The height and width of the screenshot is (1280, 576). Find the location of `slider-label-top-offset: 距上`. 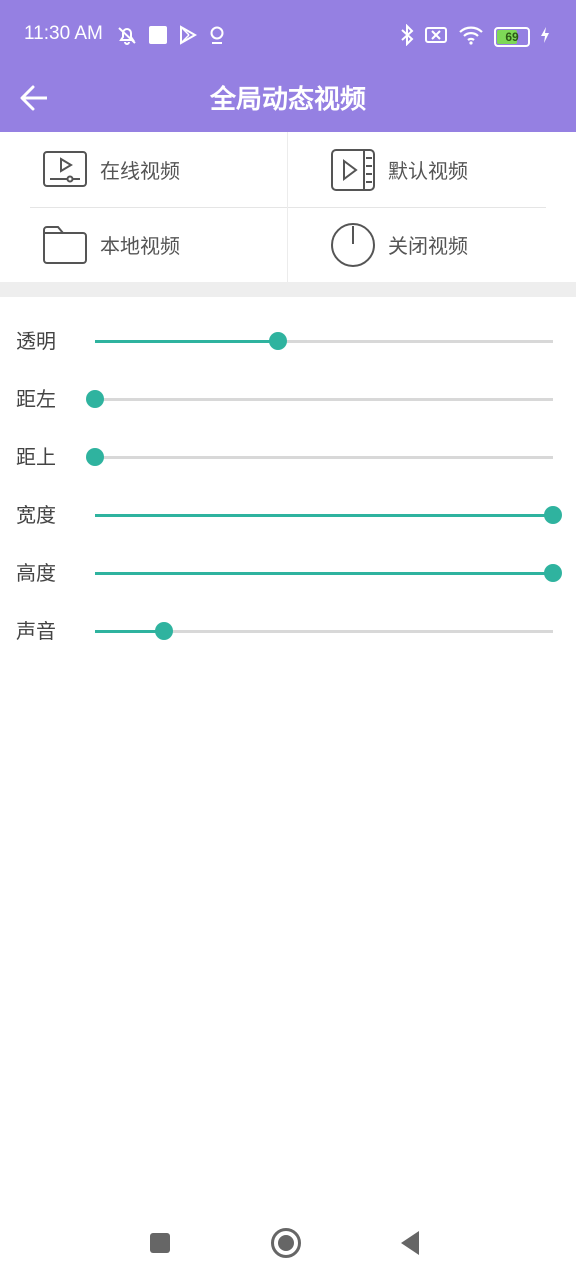

slider-label-top-offset: 距上 is located at coordinates (36, 457).